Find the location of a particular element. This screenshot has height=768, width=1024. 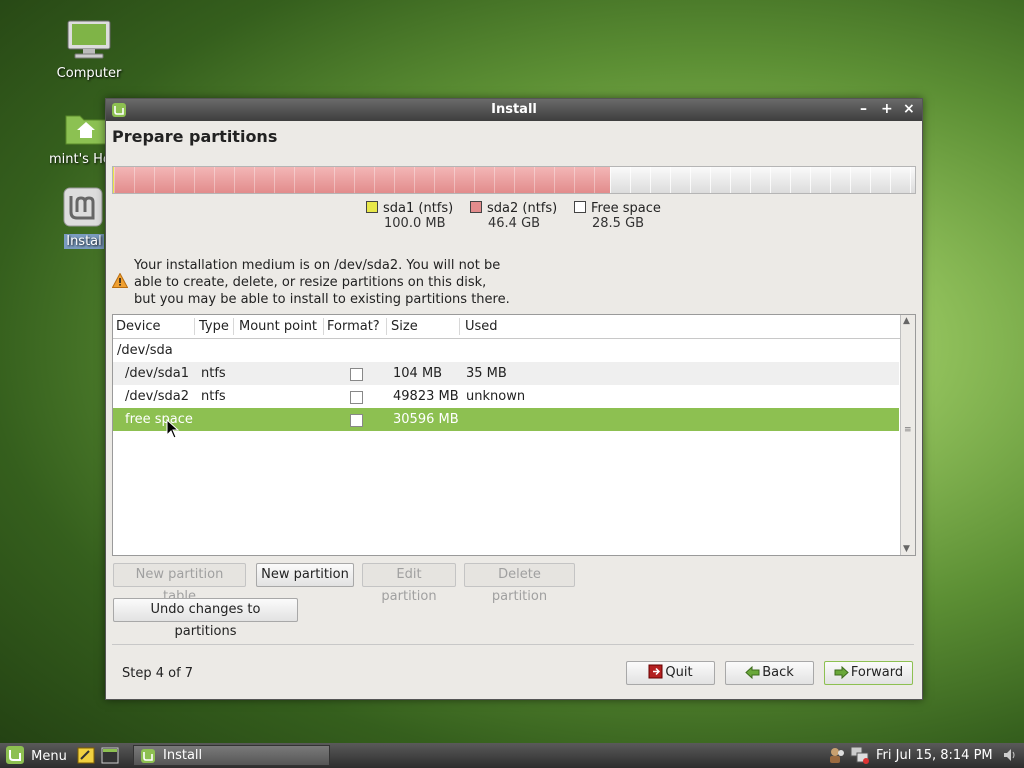

legend-size: 46.4 GB is located at coordinates (514, 223).